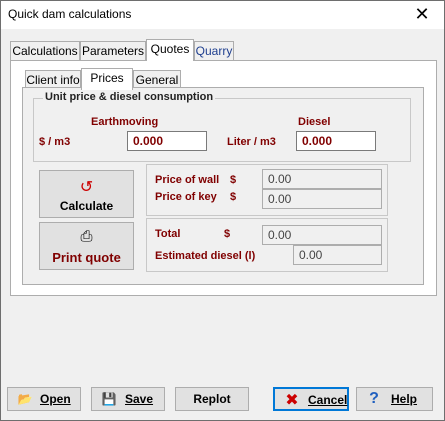 This screenshot has width=445, height=421. I want to click on open-button: 📂 Open, so click(44, 399).